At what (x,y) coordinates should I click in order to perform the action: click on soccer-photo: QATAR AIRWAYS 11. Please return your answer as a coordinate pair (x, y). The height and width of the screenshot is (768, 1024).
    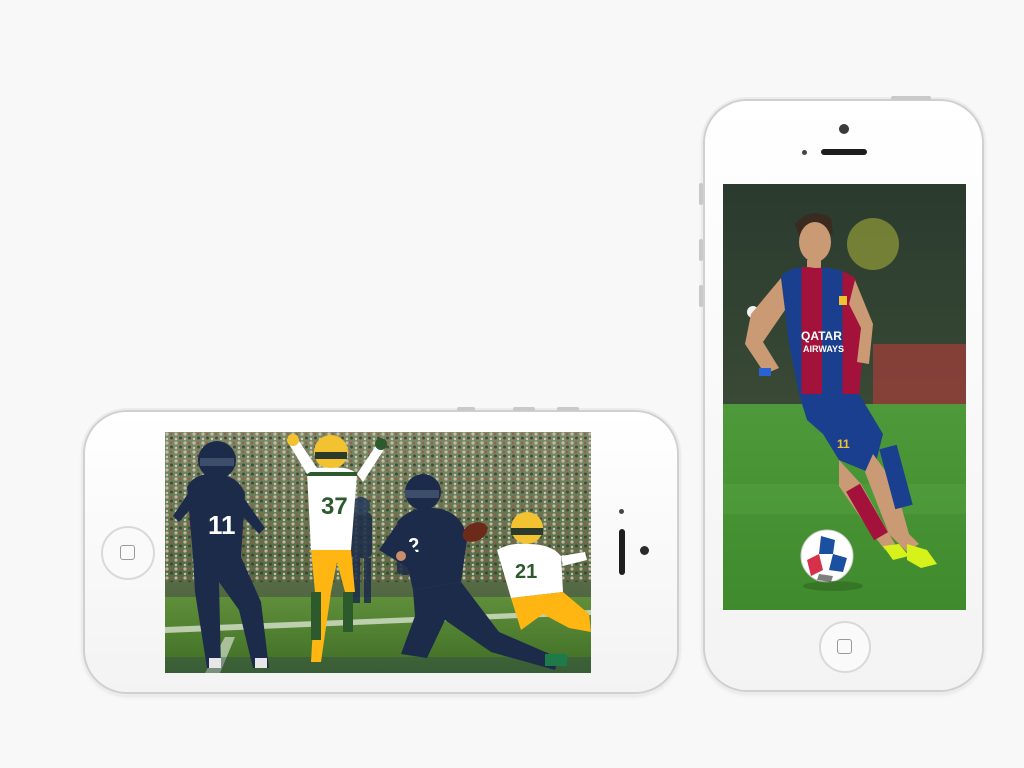
    Looking at the image, I should click on (844, 397).